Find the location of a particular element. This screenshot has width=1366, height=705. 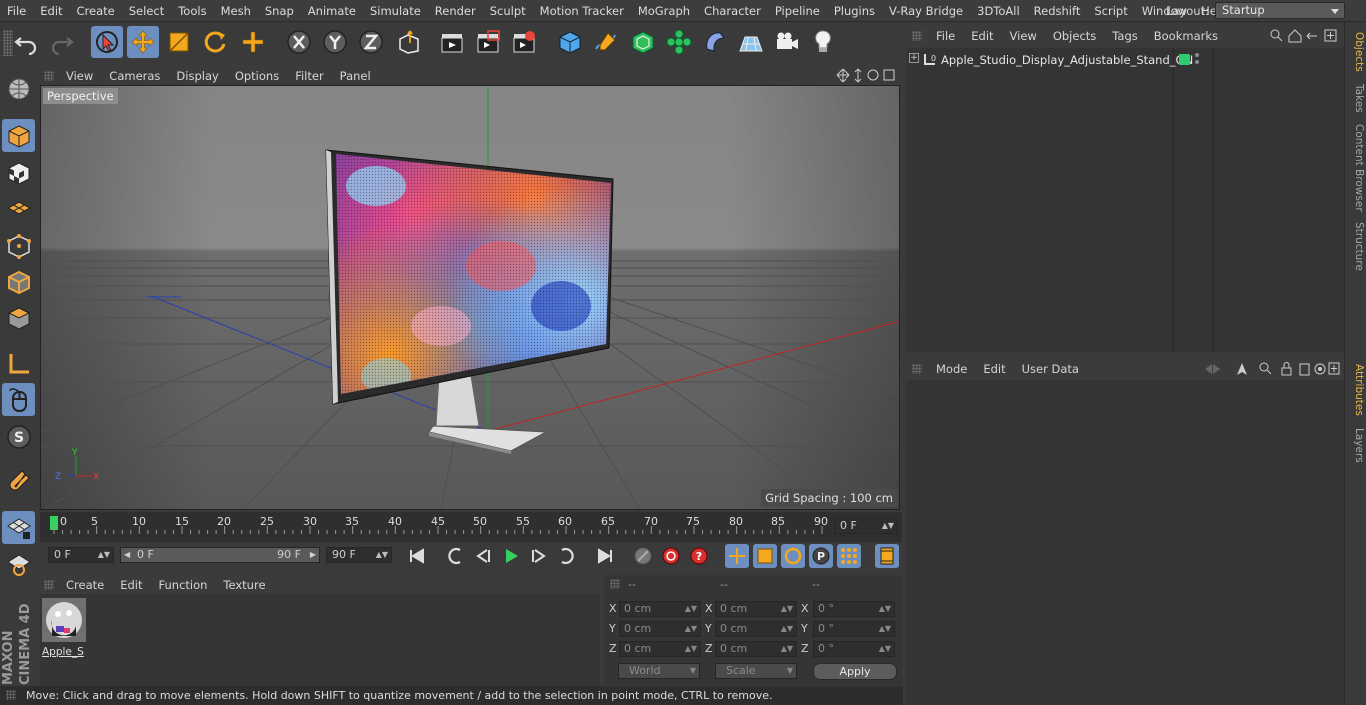

rotation-p-field: 0 ° ▲▼ is located at coordinates (854, 629).